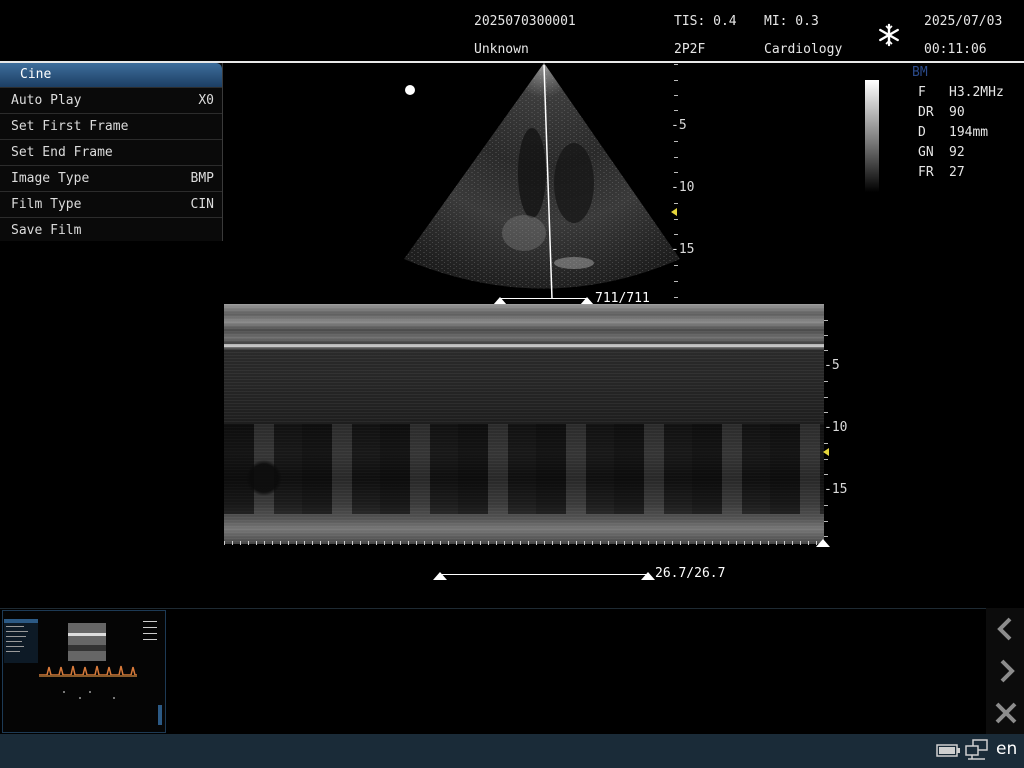 The width and height of the screenshot is (1024, 768). I want to click on time-counter: 26.7/26.7, so click(690, 573).